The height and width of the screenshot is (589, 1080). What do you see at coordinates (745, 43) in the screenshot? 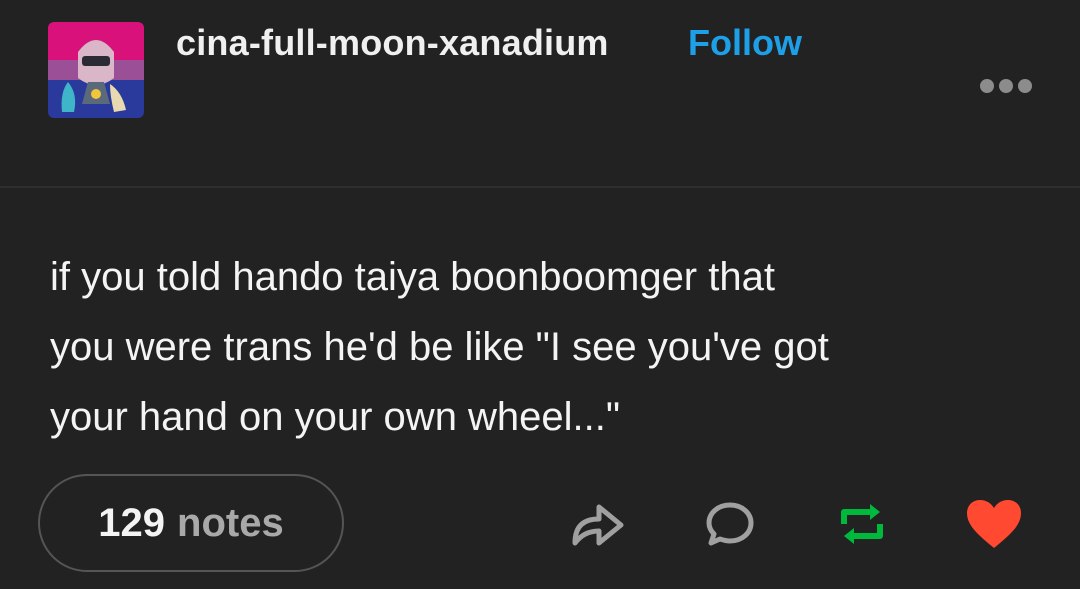
I see `follow-button: Follow` at bounding box center [745, 43].